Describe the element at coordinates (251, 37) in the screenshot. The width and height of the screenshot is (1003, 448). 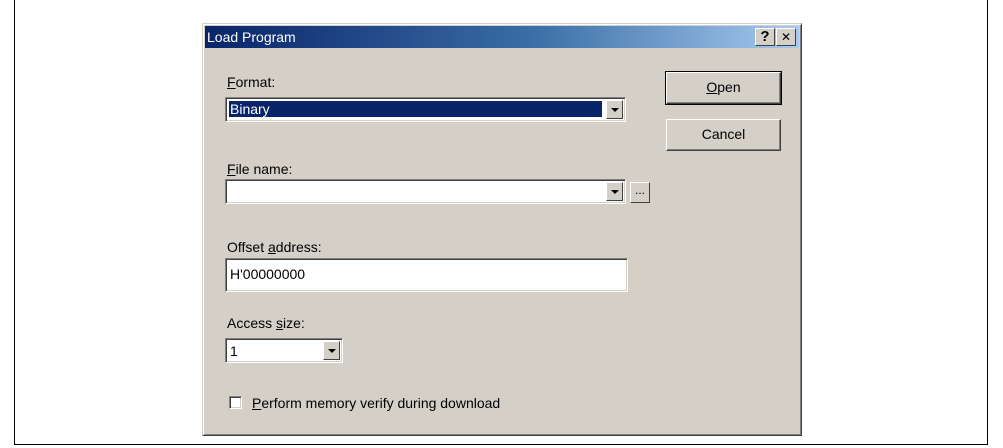
I see `dialog-title: Load Program` at that location.